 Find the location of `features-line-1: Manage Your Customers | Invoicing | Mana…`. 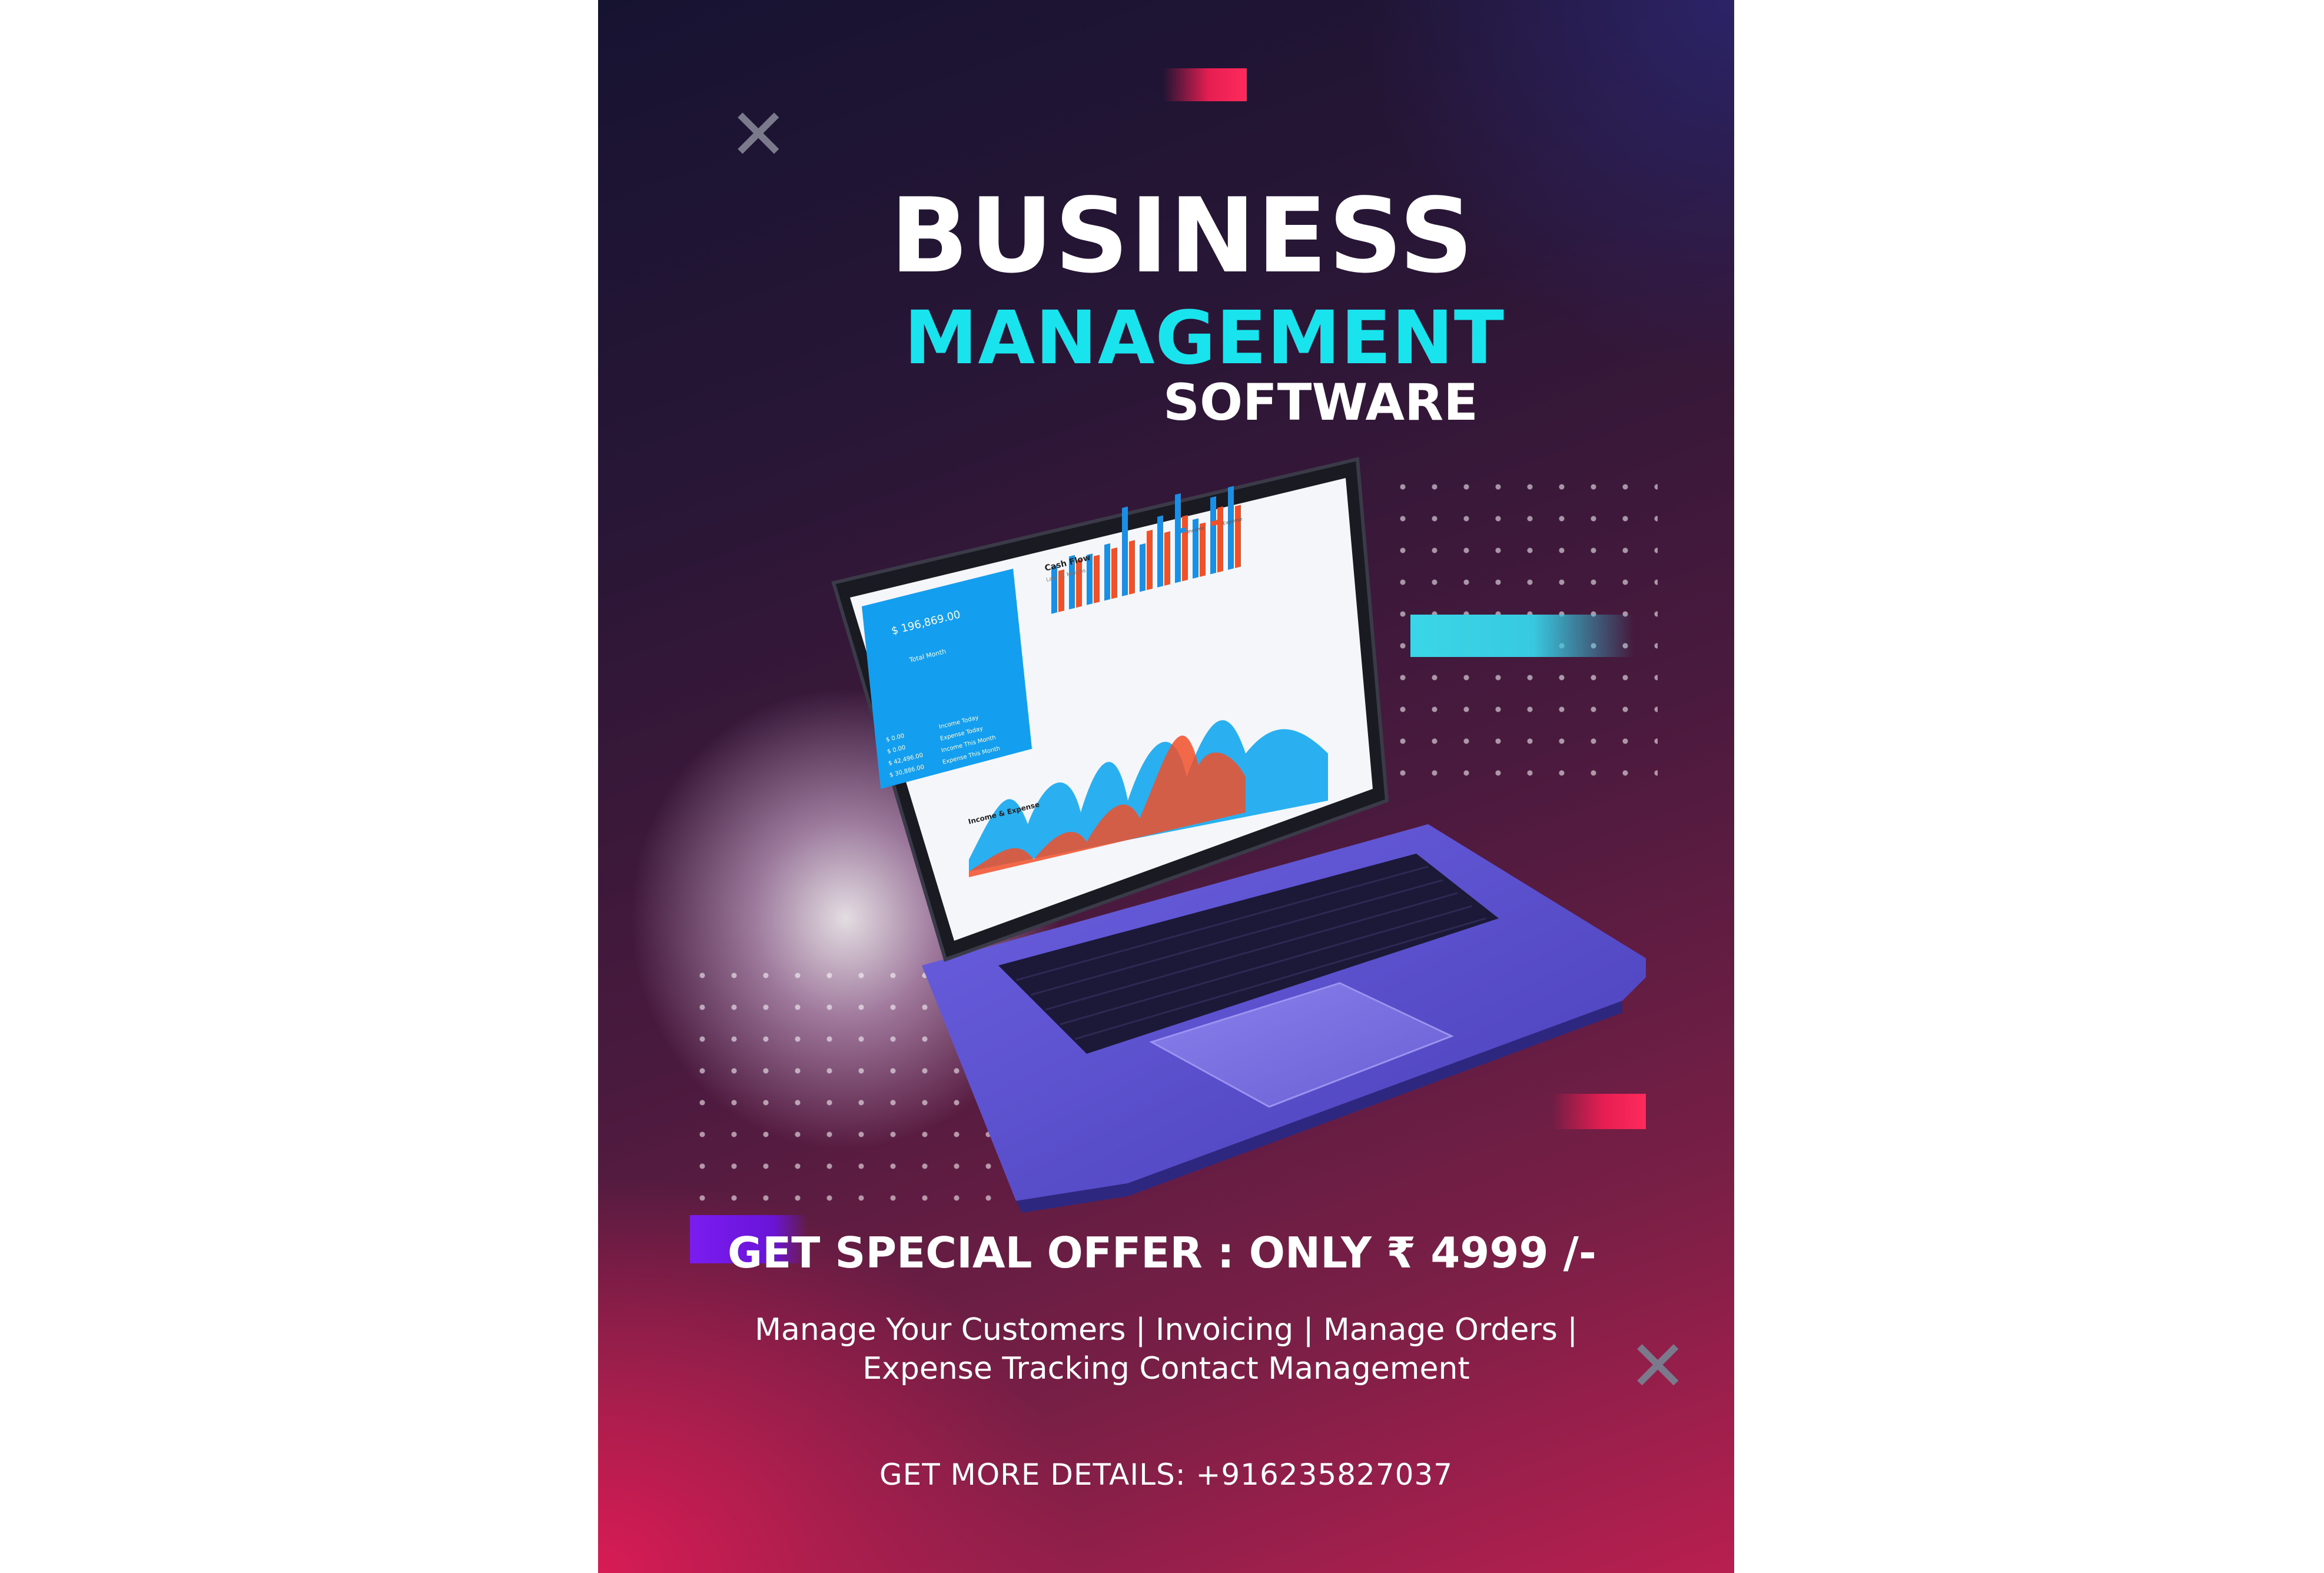

features-line-1: Manage Your Customers | Invoicing | Mana… is located at coordinates (1166, 1330).